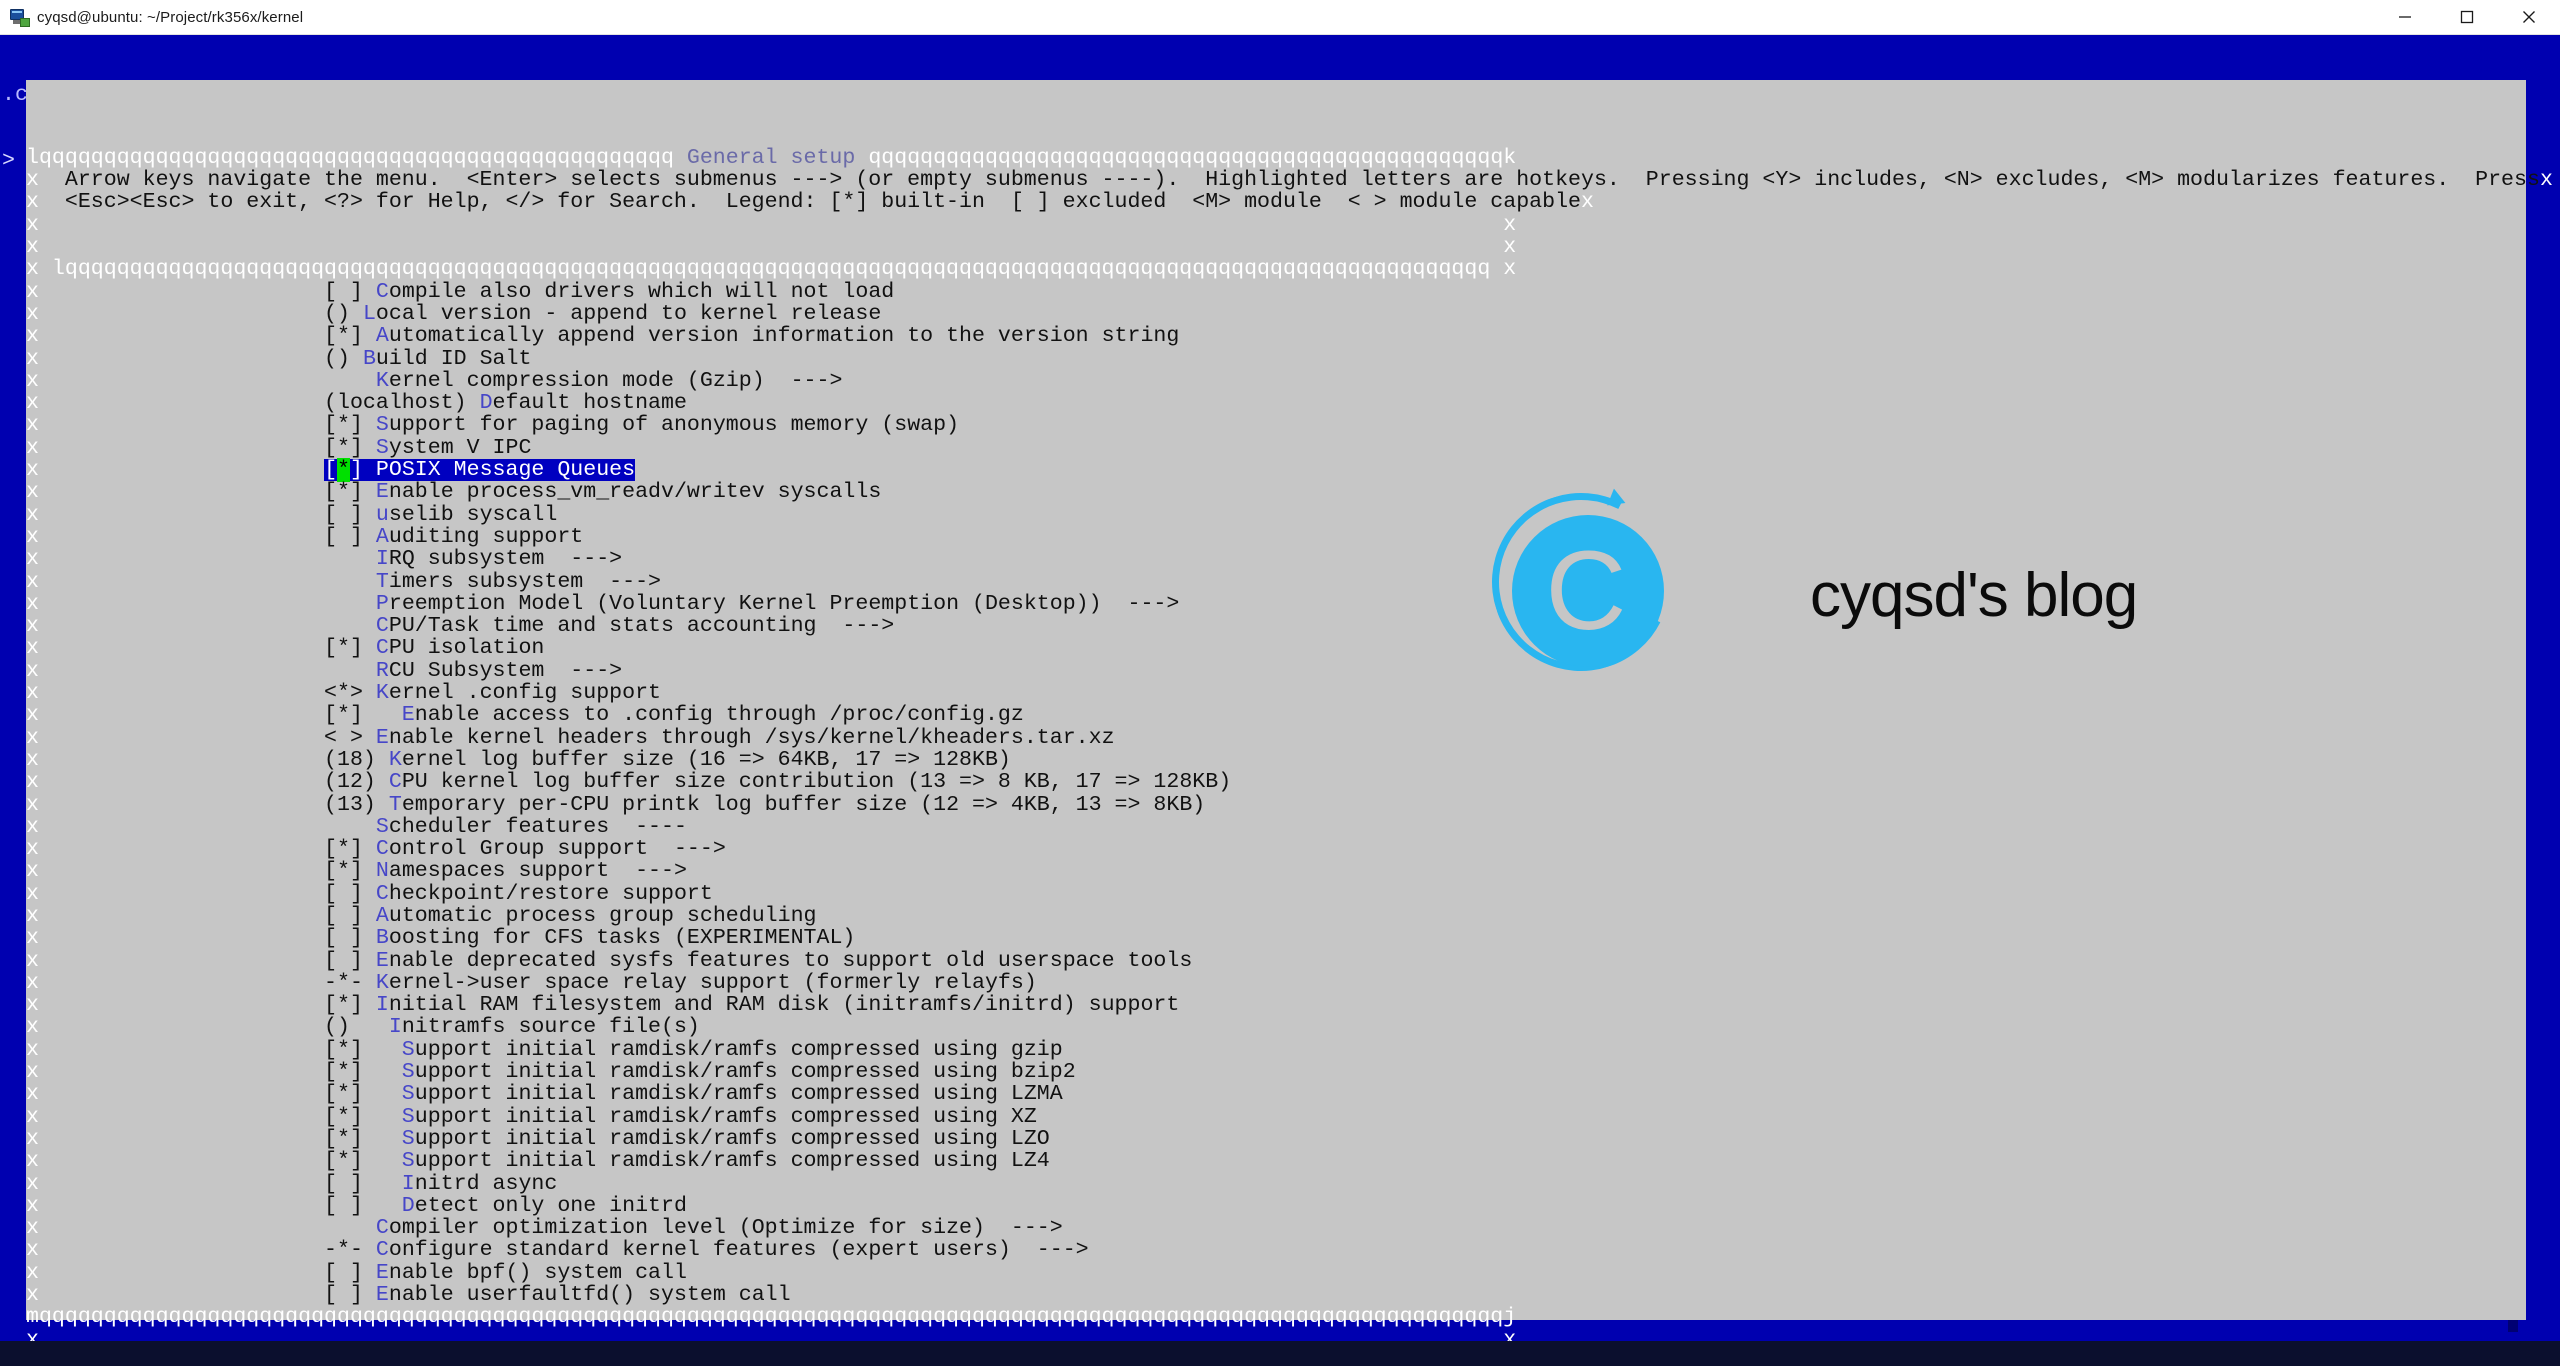  Describe the element at coordinates (1276, 693) in the screenshot. I see `menu-item-18: x <*> Kernel .config support` at that location.